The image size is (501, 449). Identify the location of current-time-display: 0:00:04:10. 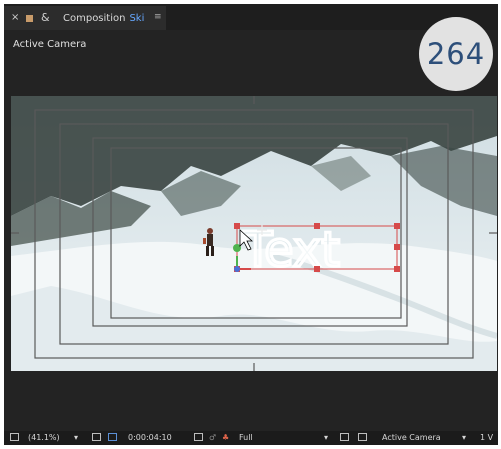
(150, 437).